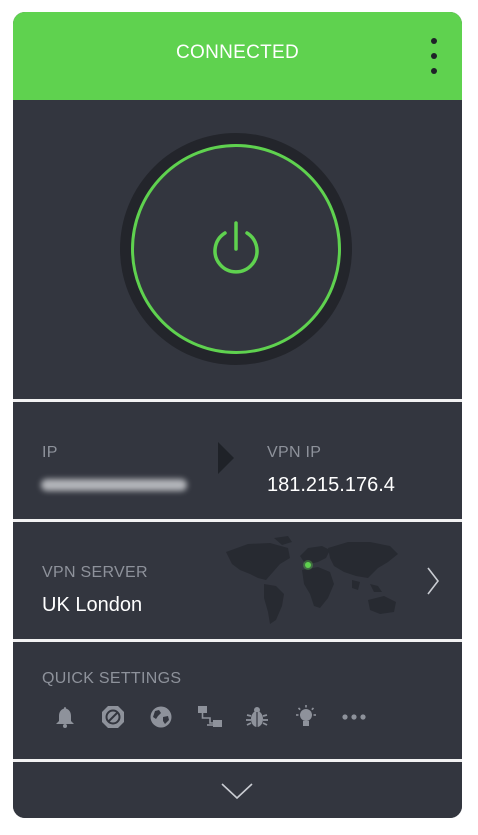 This screenshot has width=478, height=835. I want to click on status-header: CONNECTED, so click(237, 56).